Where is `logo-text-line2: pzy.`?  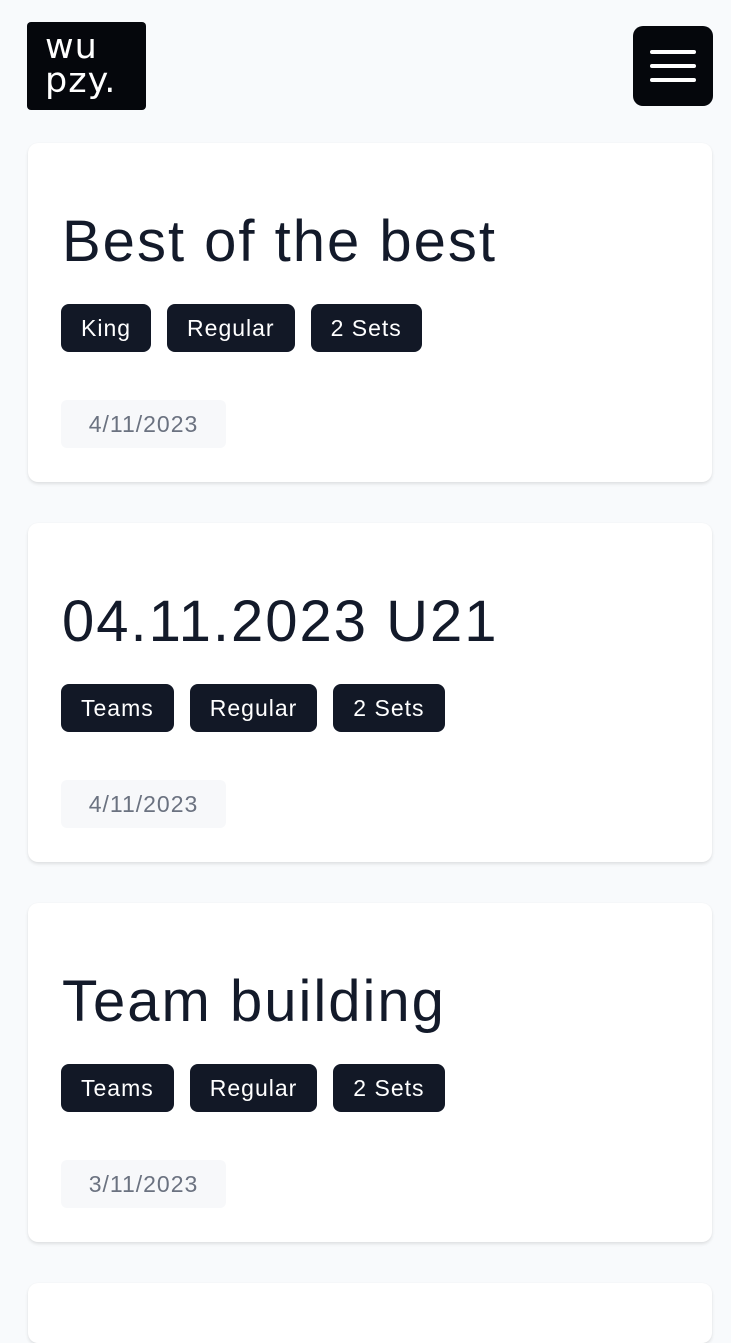 logo-text-line2: pzy. is located at coordinates (81, 81).